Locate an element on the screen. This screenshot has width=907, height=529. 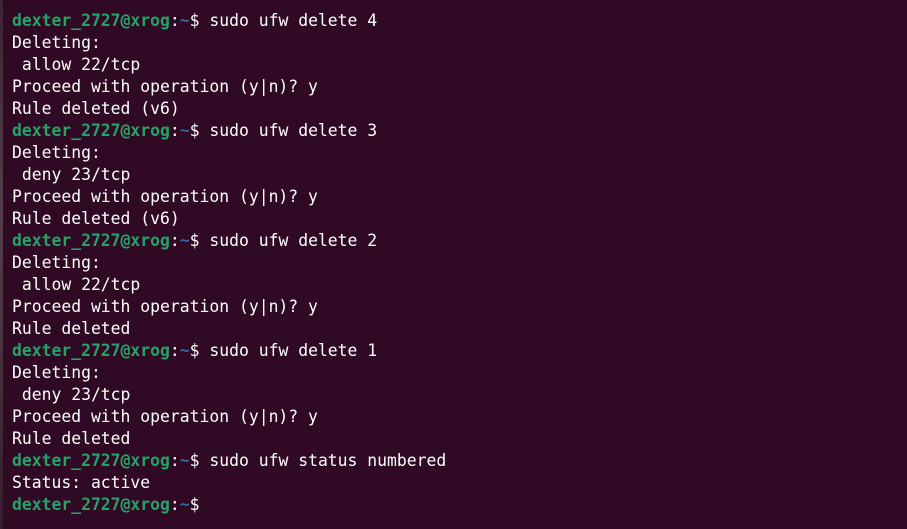
prompt-line: dexter_2727@xrog:~$ sudo ufw delete 4 is located at coordinates (459, 21).